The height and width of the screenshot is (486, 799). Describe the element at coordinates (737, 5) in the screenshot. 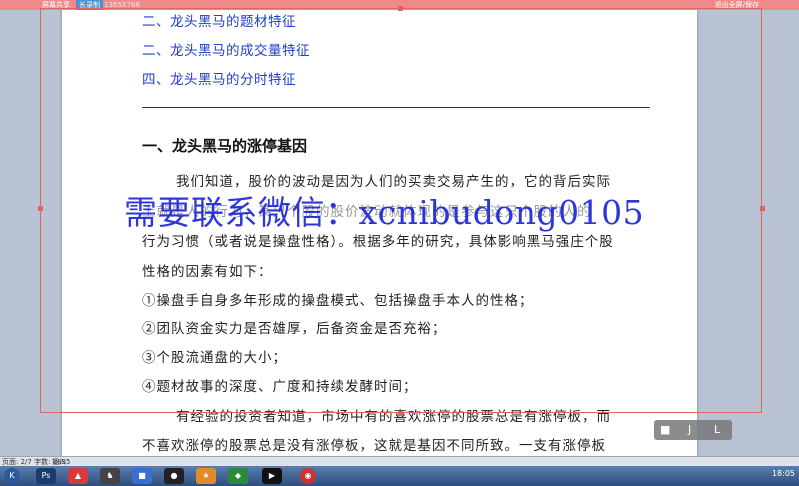

I see `exit-fullscreen-button: 退出全屏/保存` at that location.